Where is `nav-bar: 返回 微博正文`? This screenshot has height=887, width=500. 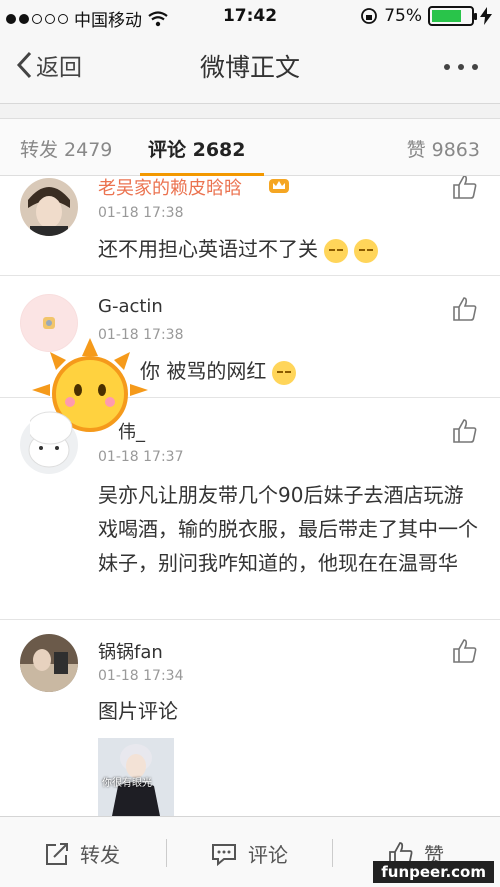 nav-bar: 返回 微博正文 is located at coordinates (250, 69).